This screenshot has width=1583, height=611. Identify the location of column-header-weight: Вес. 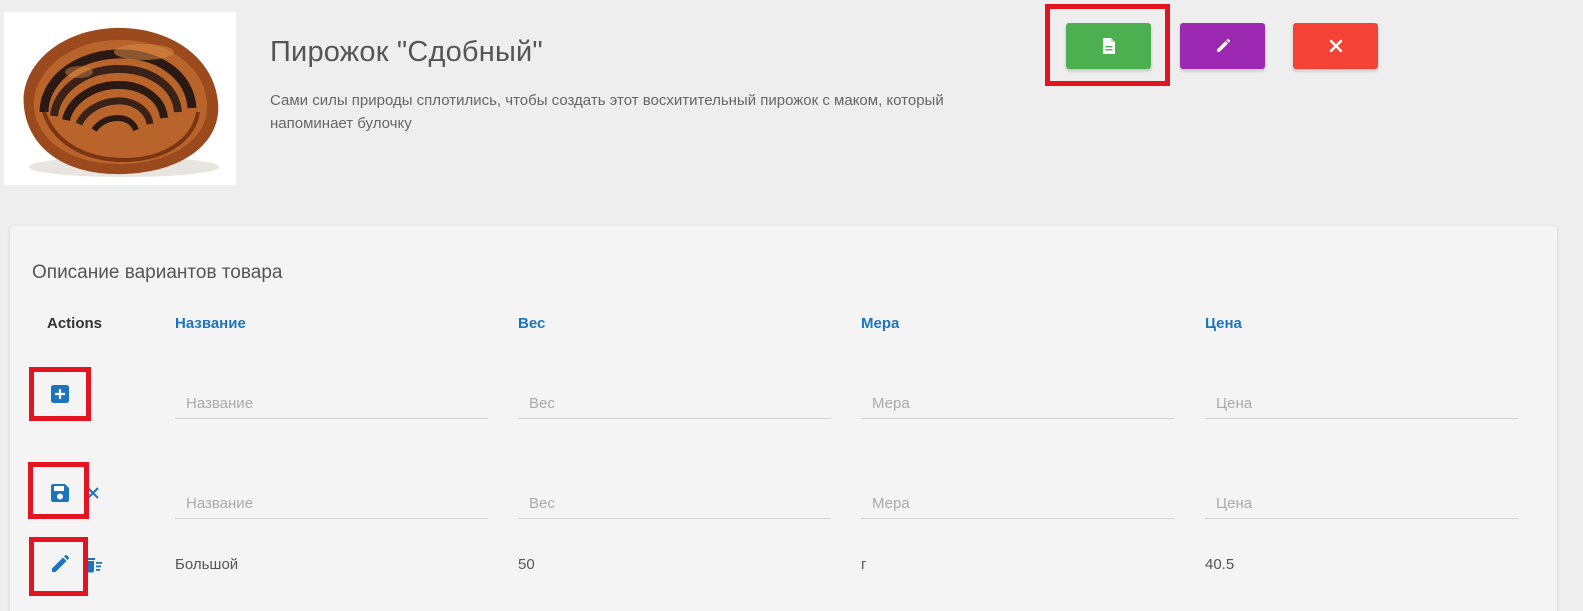
(531, 323).